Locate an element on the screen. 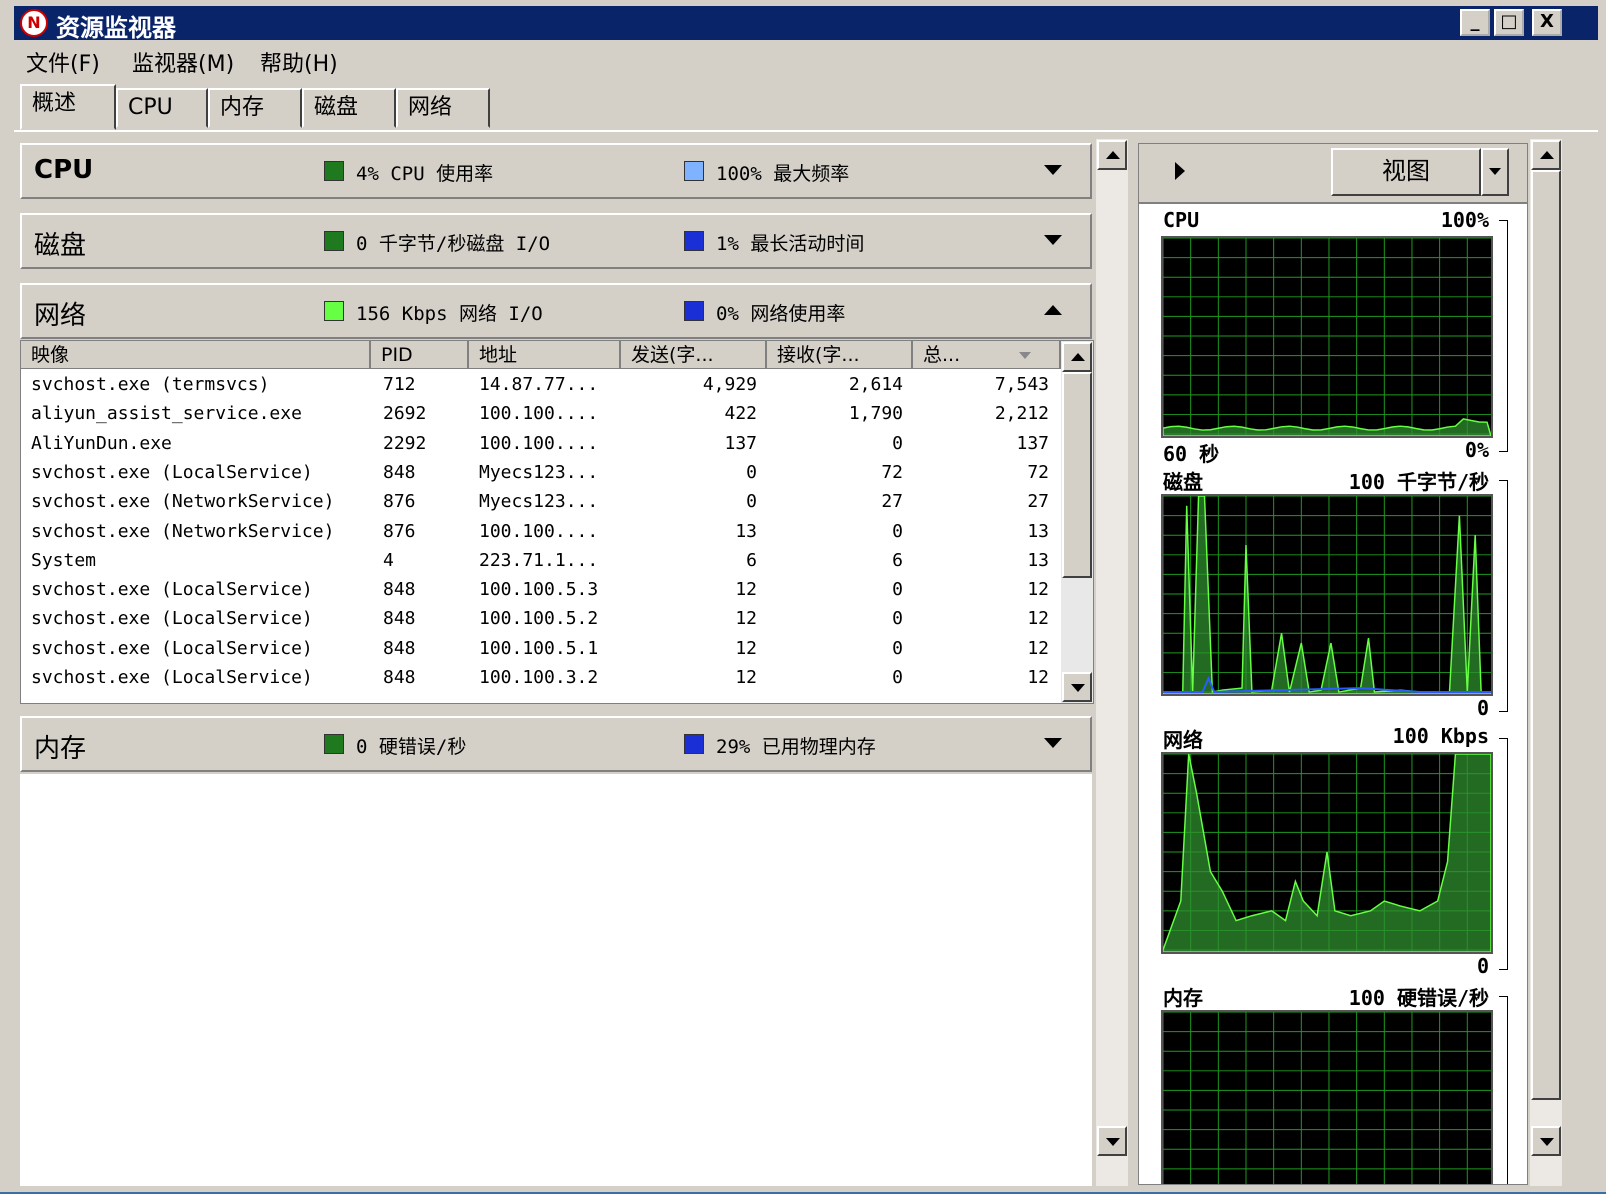 This screenshot has height=1194, width=1606. table-scrollbar is located at coordinates (1077, 522).